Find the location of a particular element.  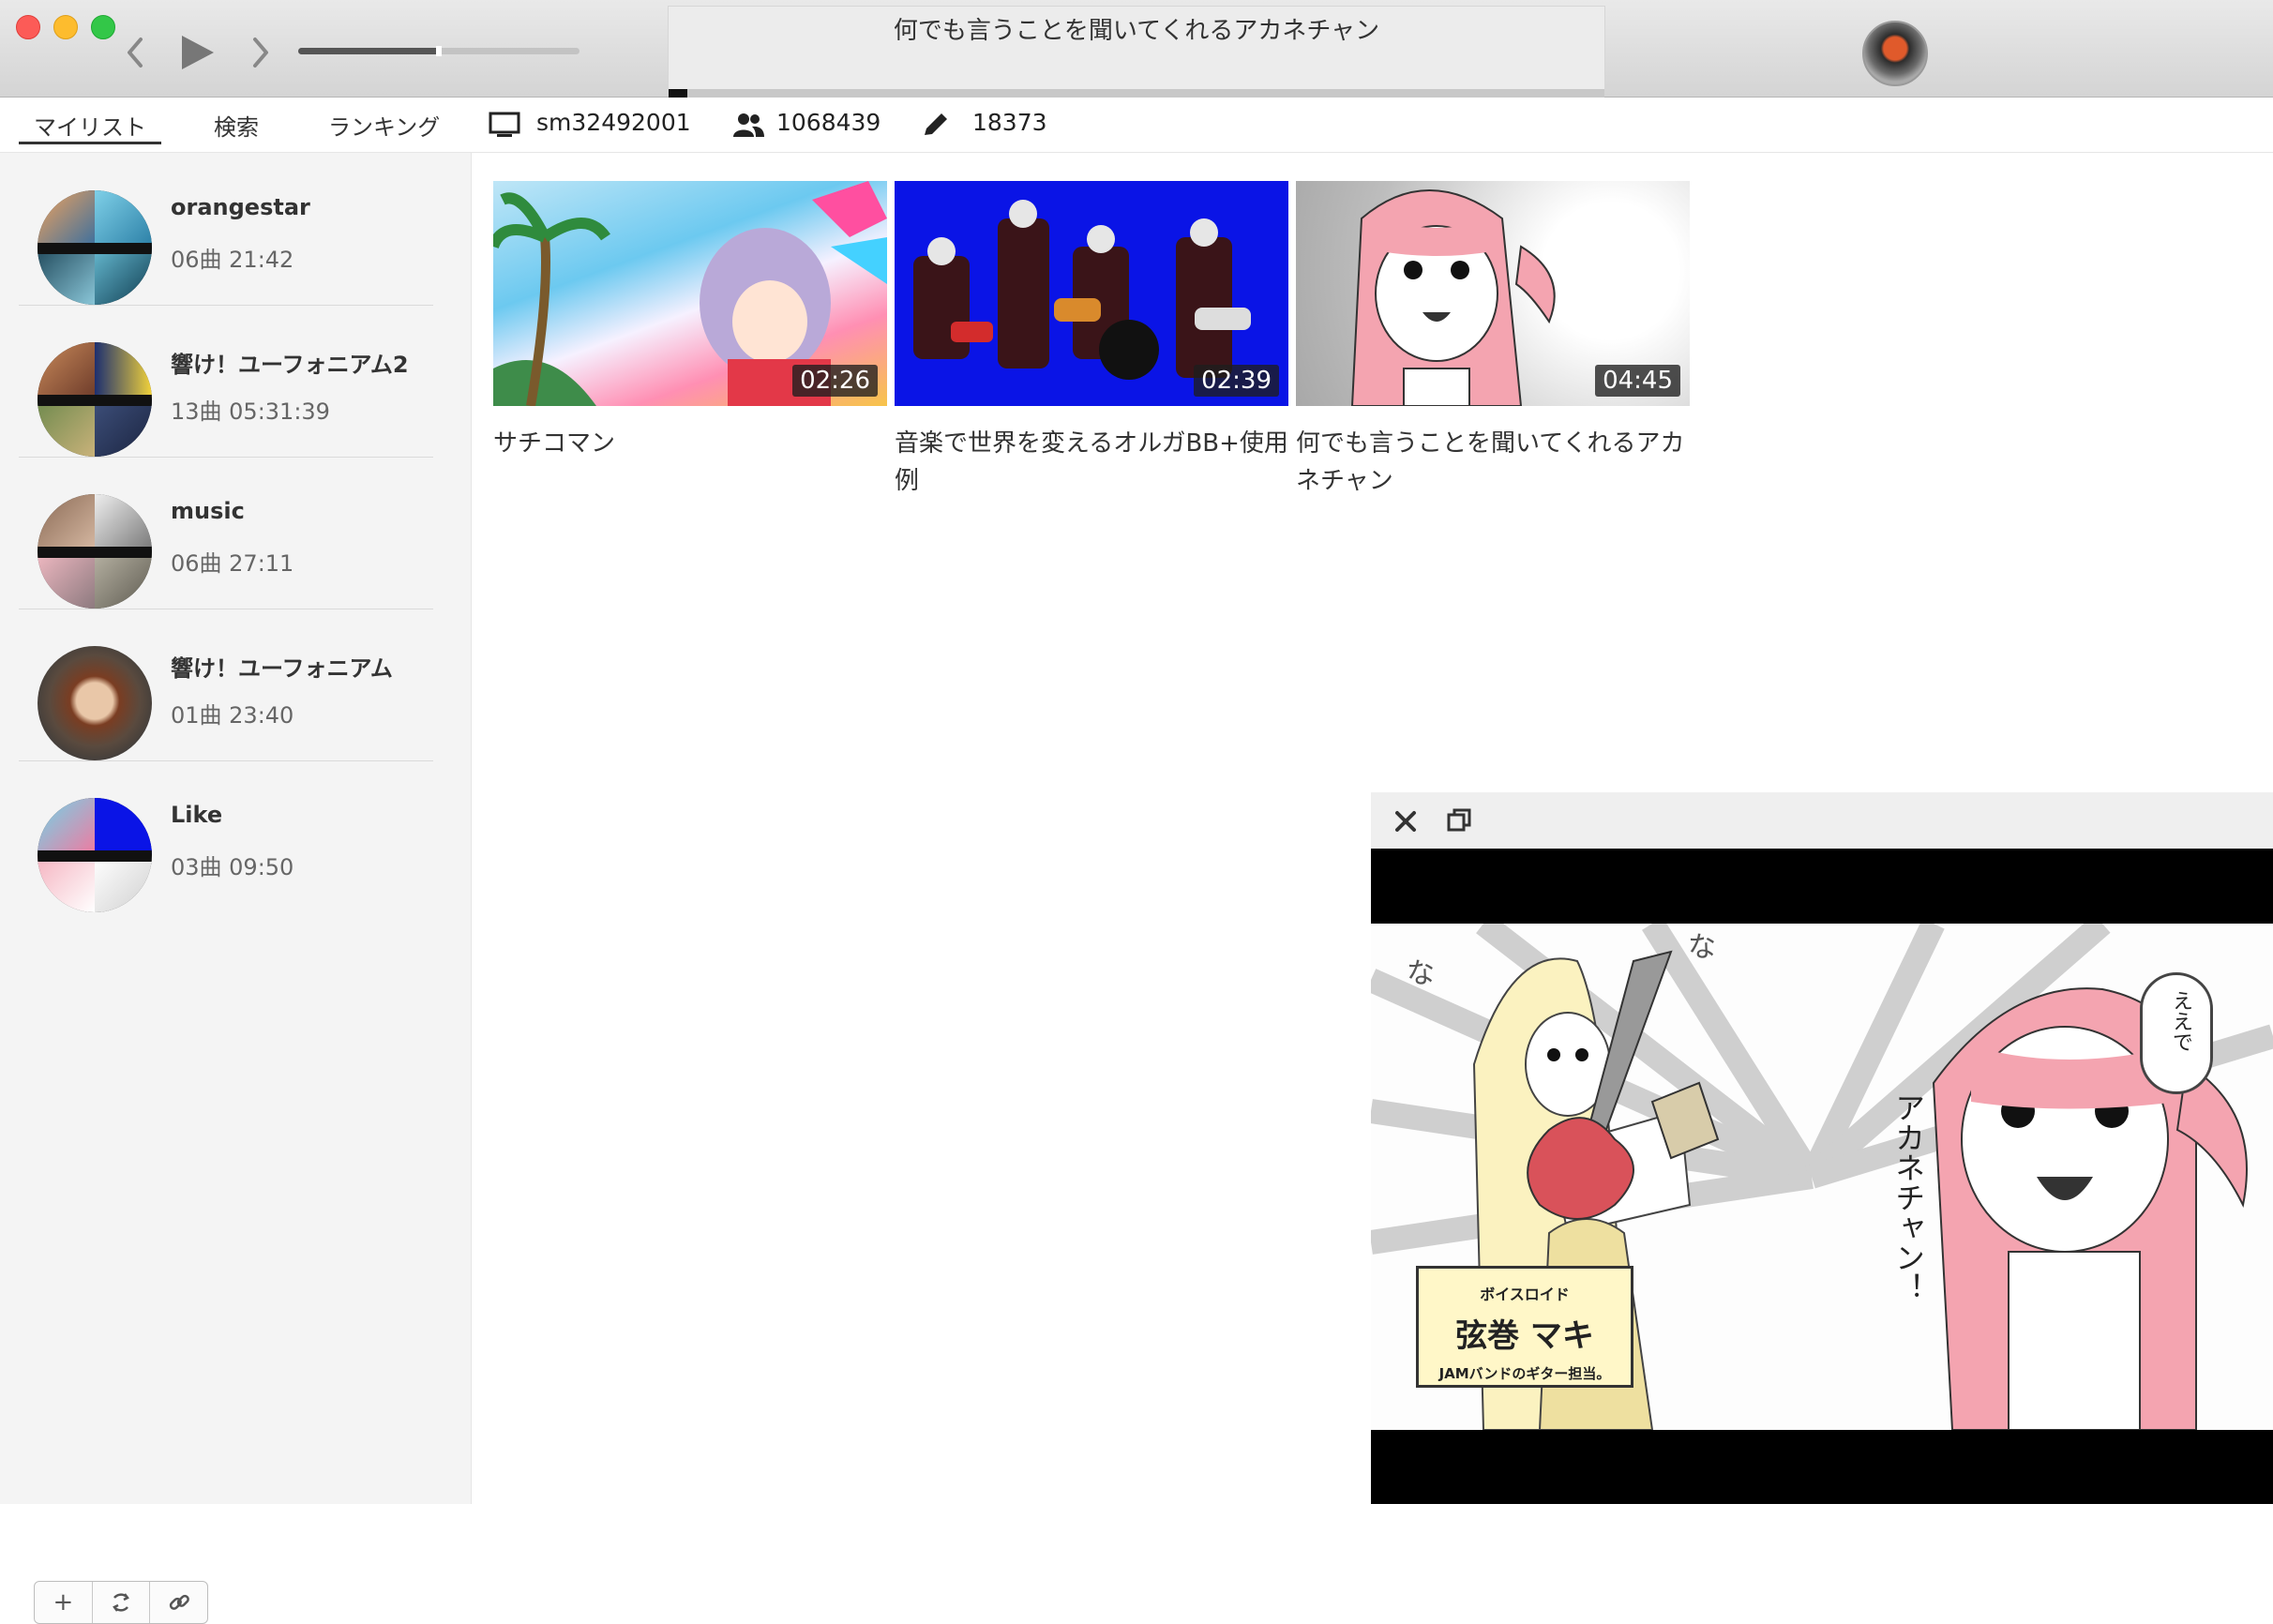

playlist-name: Like is located at coordinates (197, 815).